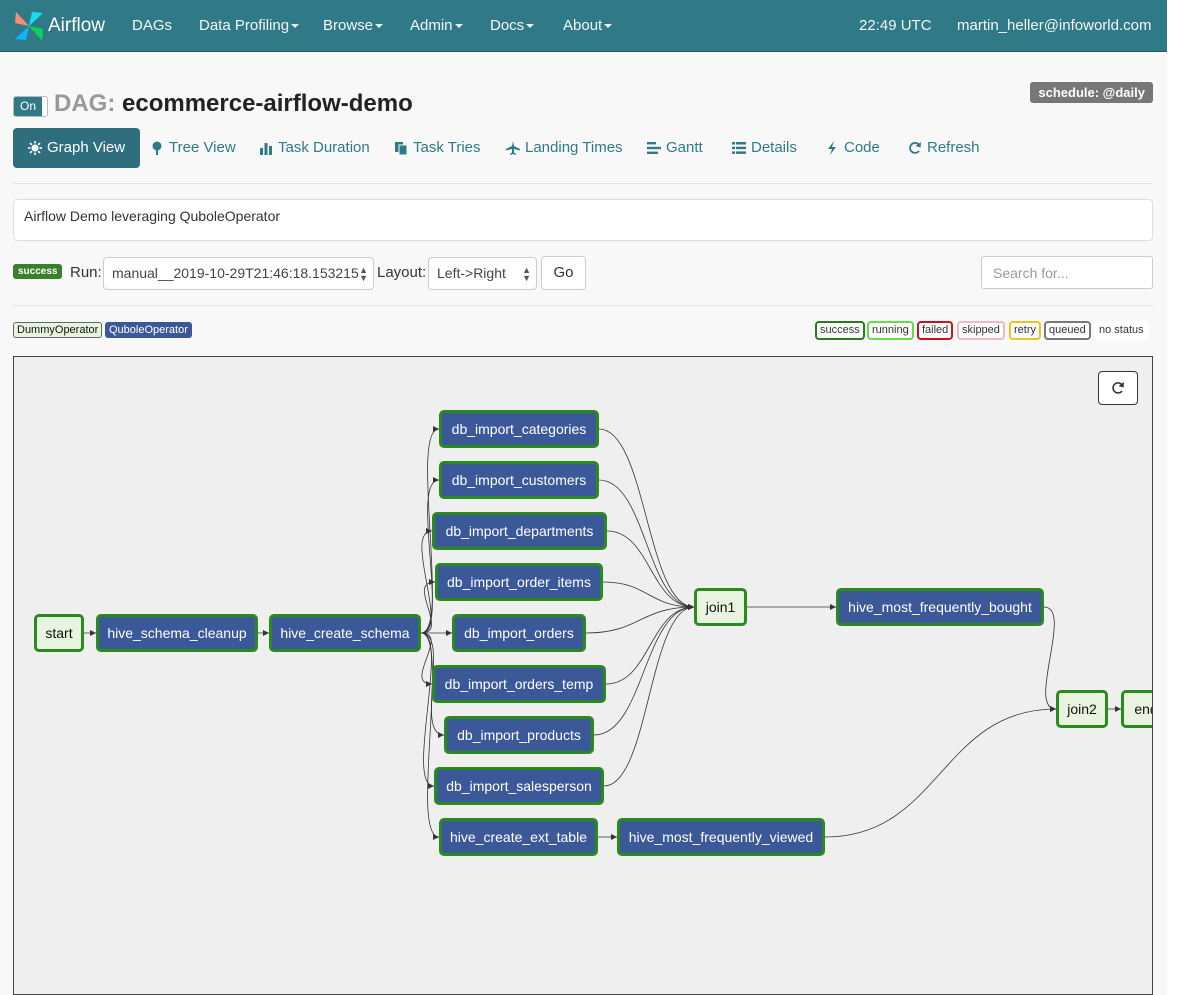 The width and height of the screenshot is (1200, 995). Describe the element at coordinates (981, 330) in the screenshot. I see `state-legend-skipped: skipped` at that location.